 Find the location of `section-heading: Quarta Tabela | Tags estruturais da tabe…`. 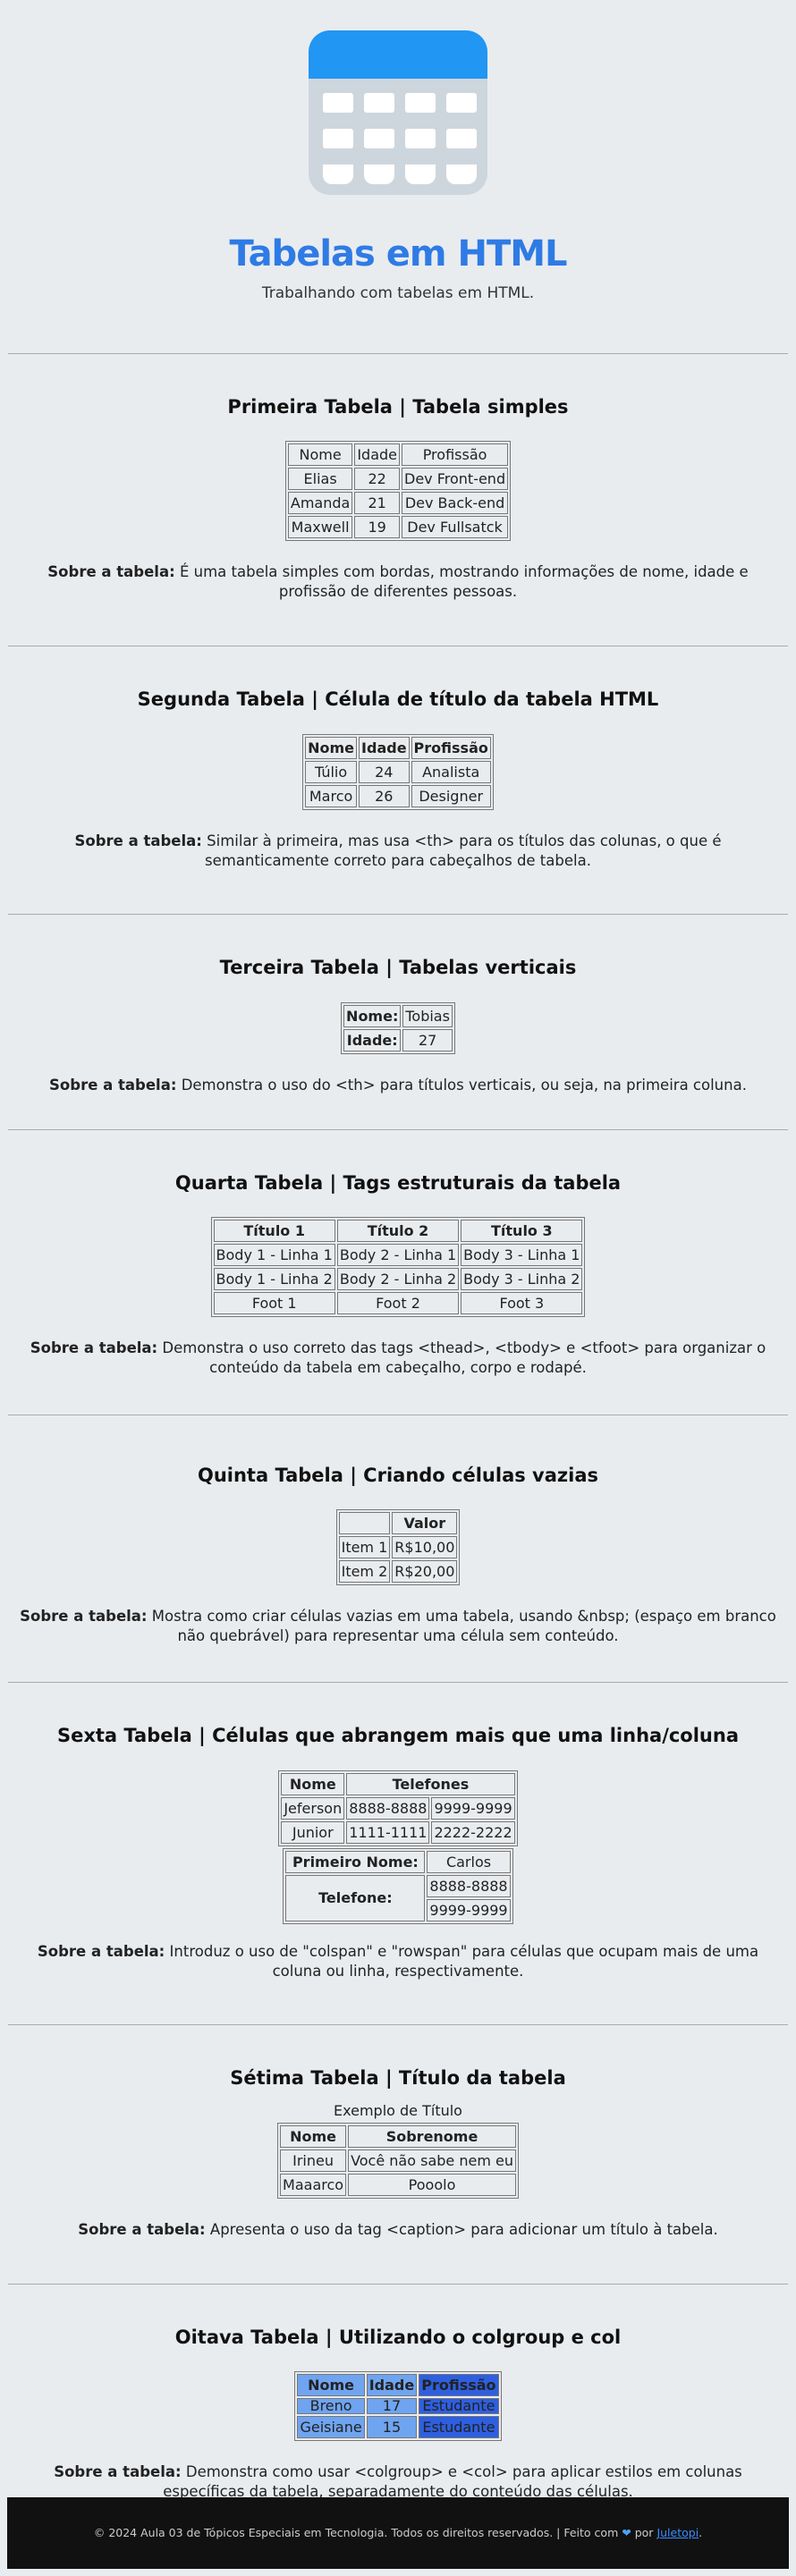

section-heading: Quarta Tabela | Tags estruturais da tabe… is located at coordinates (398, 1182).